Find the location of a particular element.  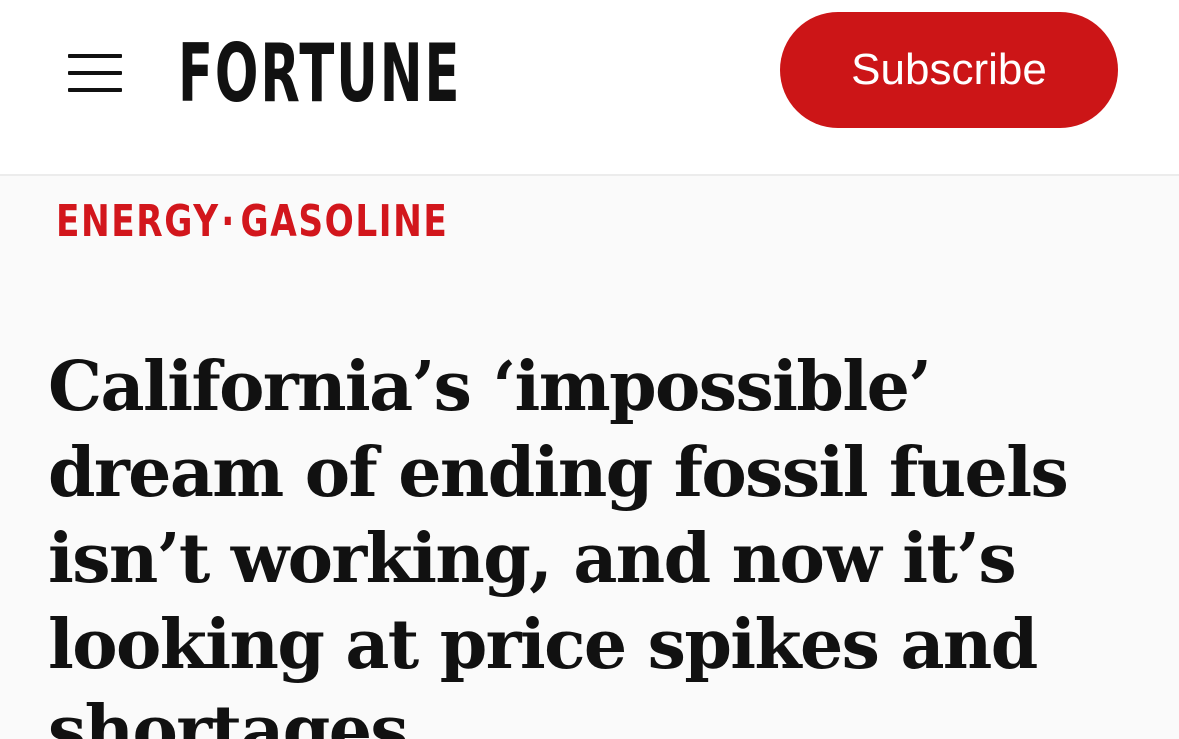

menu-line-middle is located at coordinates (95, 73).